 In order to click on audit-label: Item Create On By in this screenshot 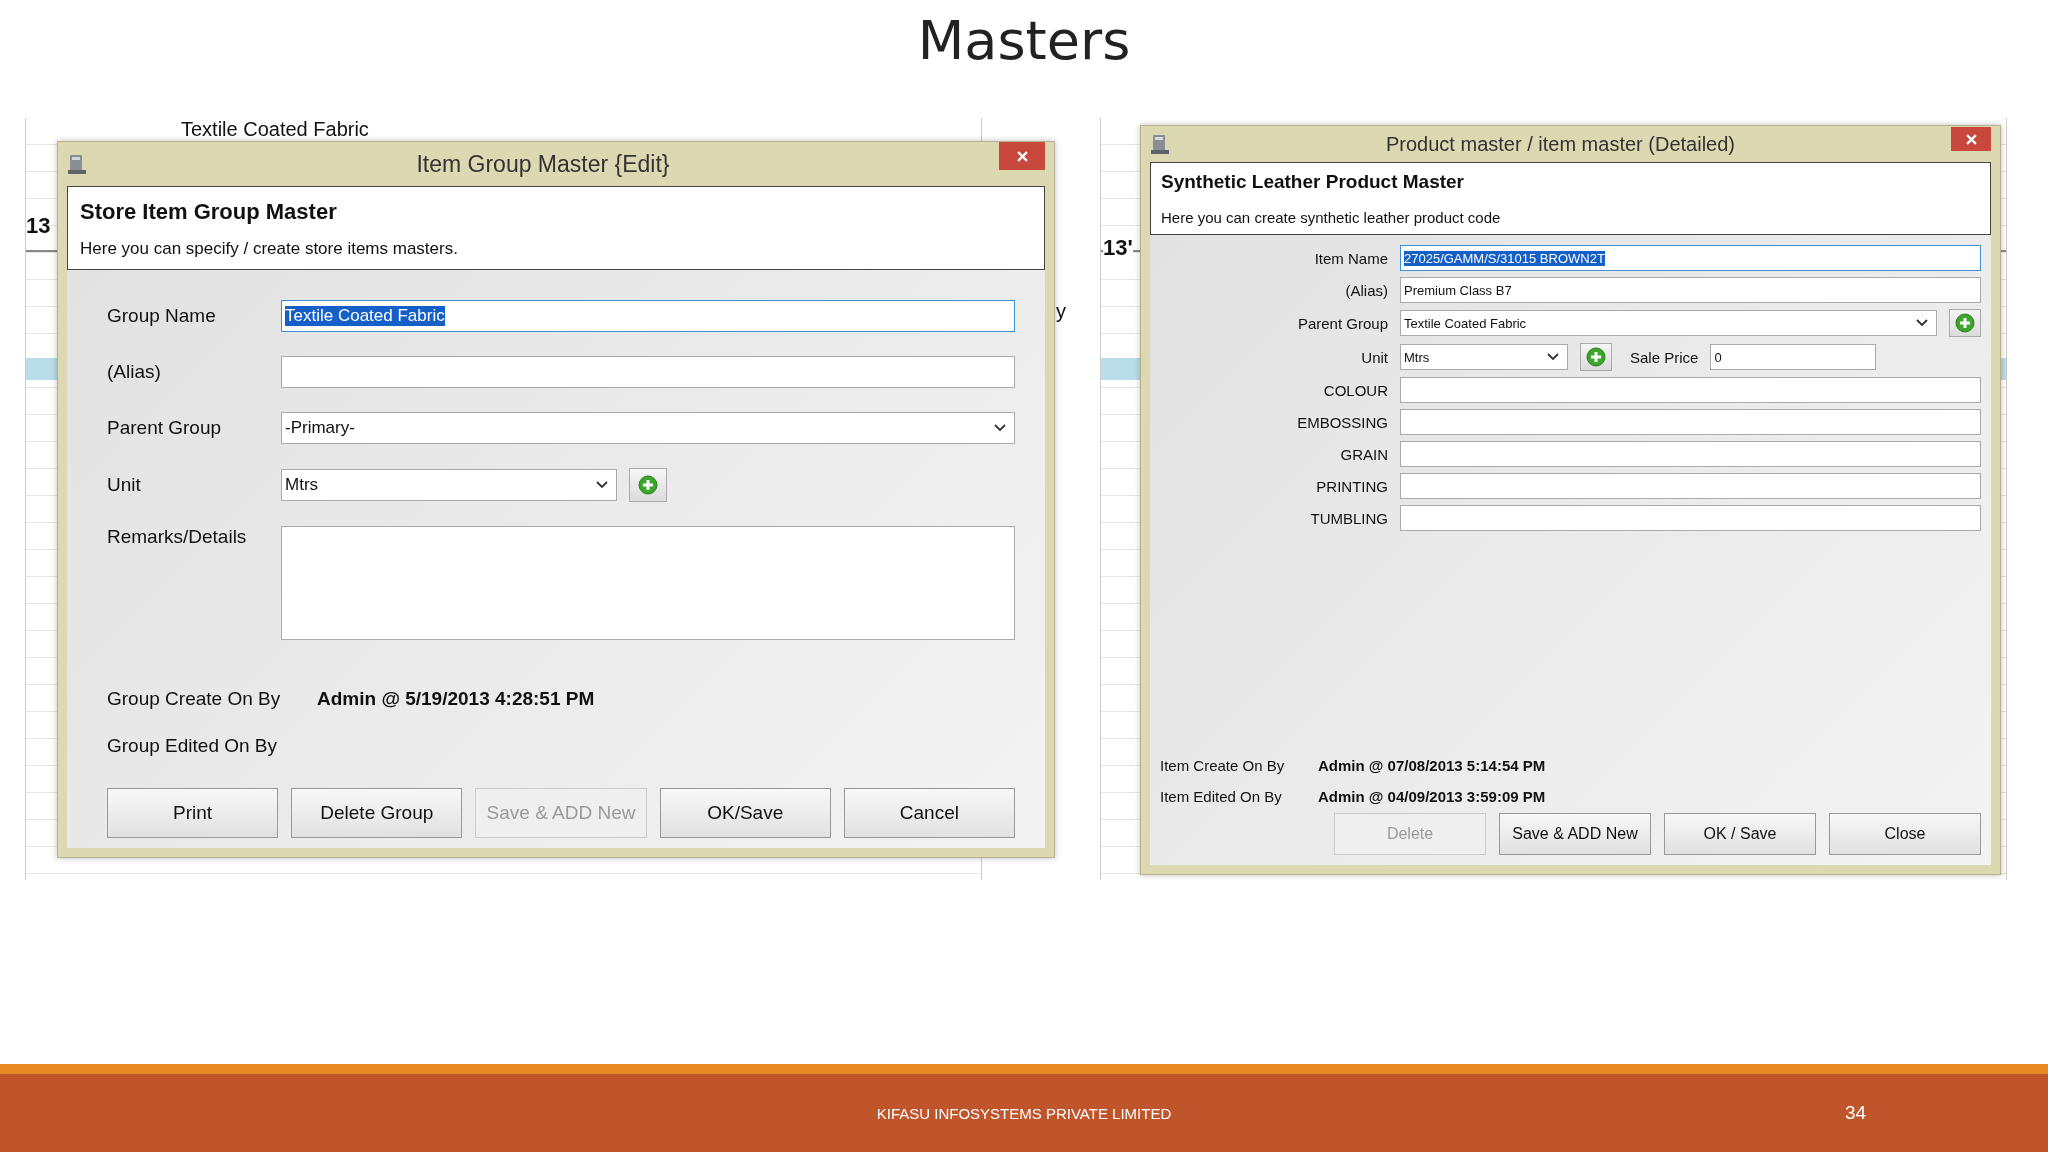, I will do `click(1223, 766)`.